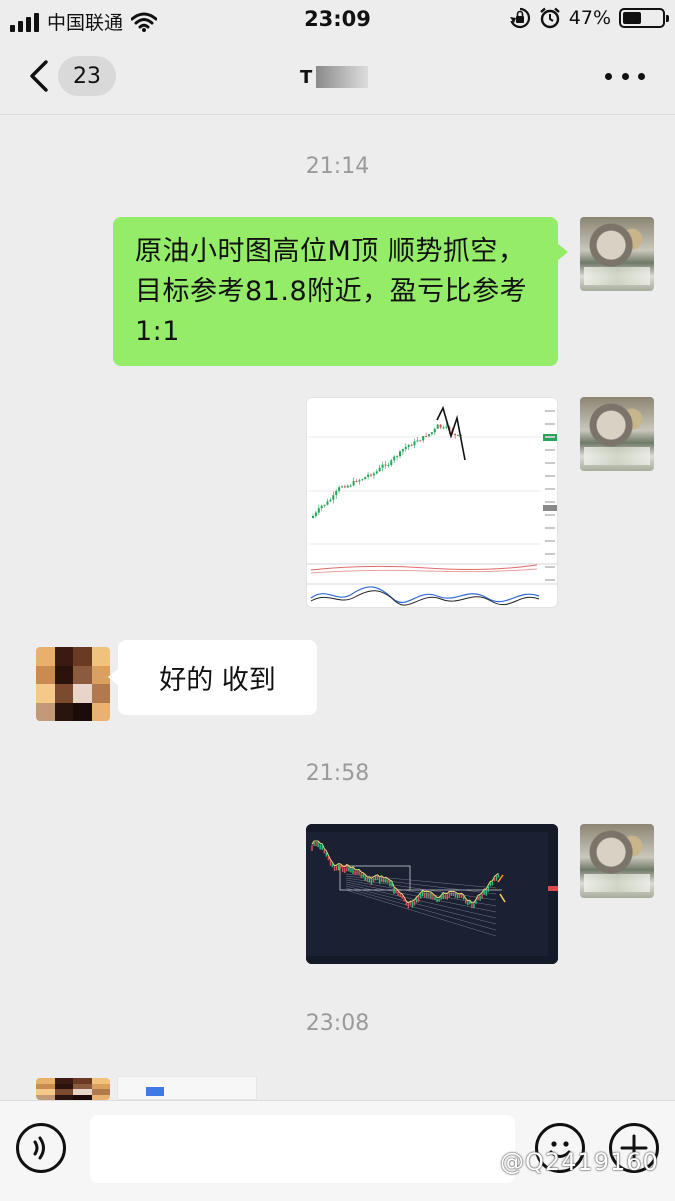 The height and width of the screenshot is (1201, 675). What do you see at coordinates (340, 291) in the screenshot?
I see `outgoing-text-message: 原油小时图高位M顶 顺势抓空，目标参考81.8附近，盈亏比参考1:1` at bounding box center [340, 291].